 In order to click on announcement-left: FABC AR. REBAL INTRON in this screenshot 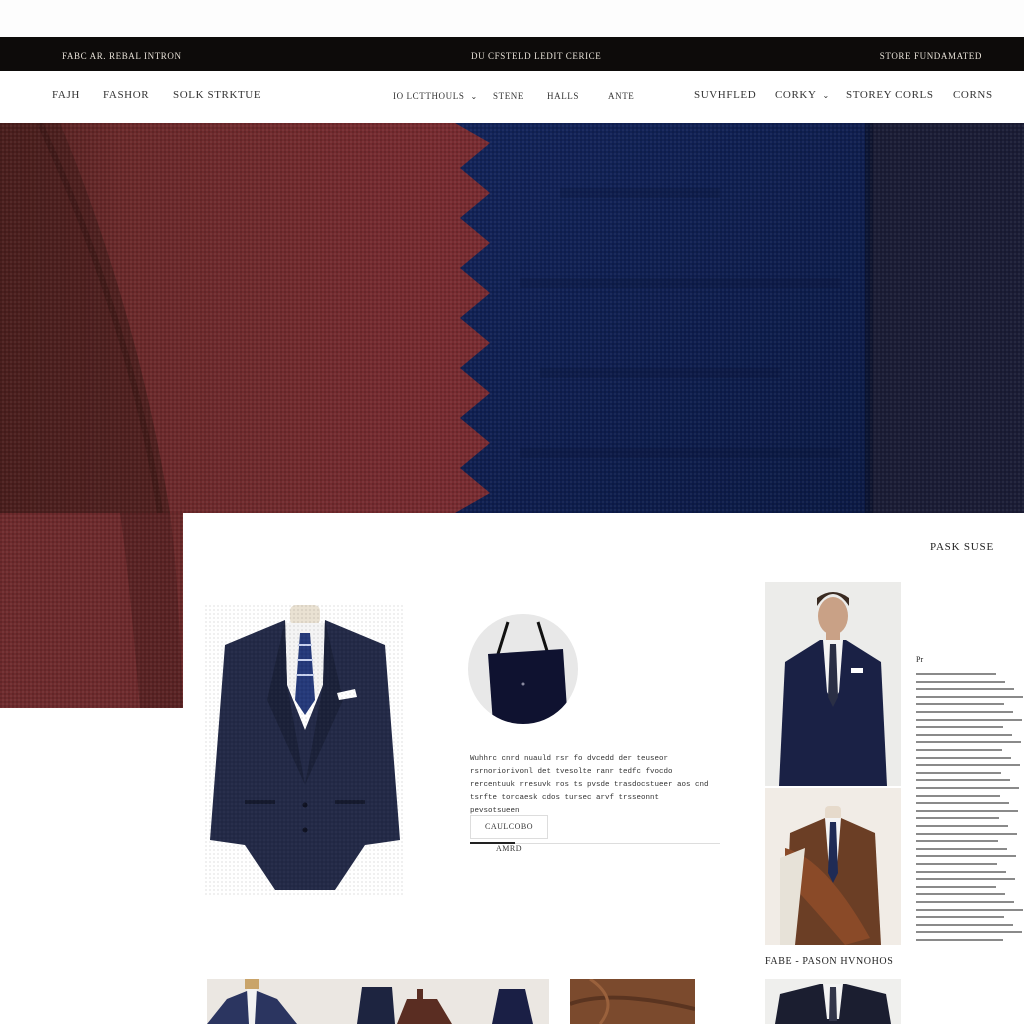, I will do `click(122, 56)`.